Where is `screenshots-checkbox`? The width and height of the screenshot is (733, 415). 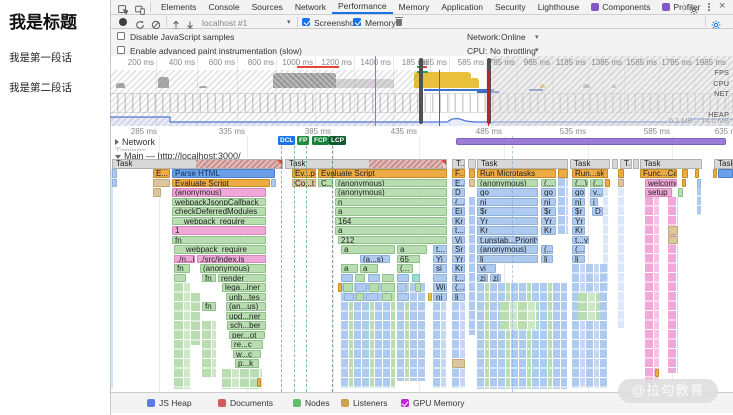
screenshots-checkbox is located at coordinates (306, 21).